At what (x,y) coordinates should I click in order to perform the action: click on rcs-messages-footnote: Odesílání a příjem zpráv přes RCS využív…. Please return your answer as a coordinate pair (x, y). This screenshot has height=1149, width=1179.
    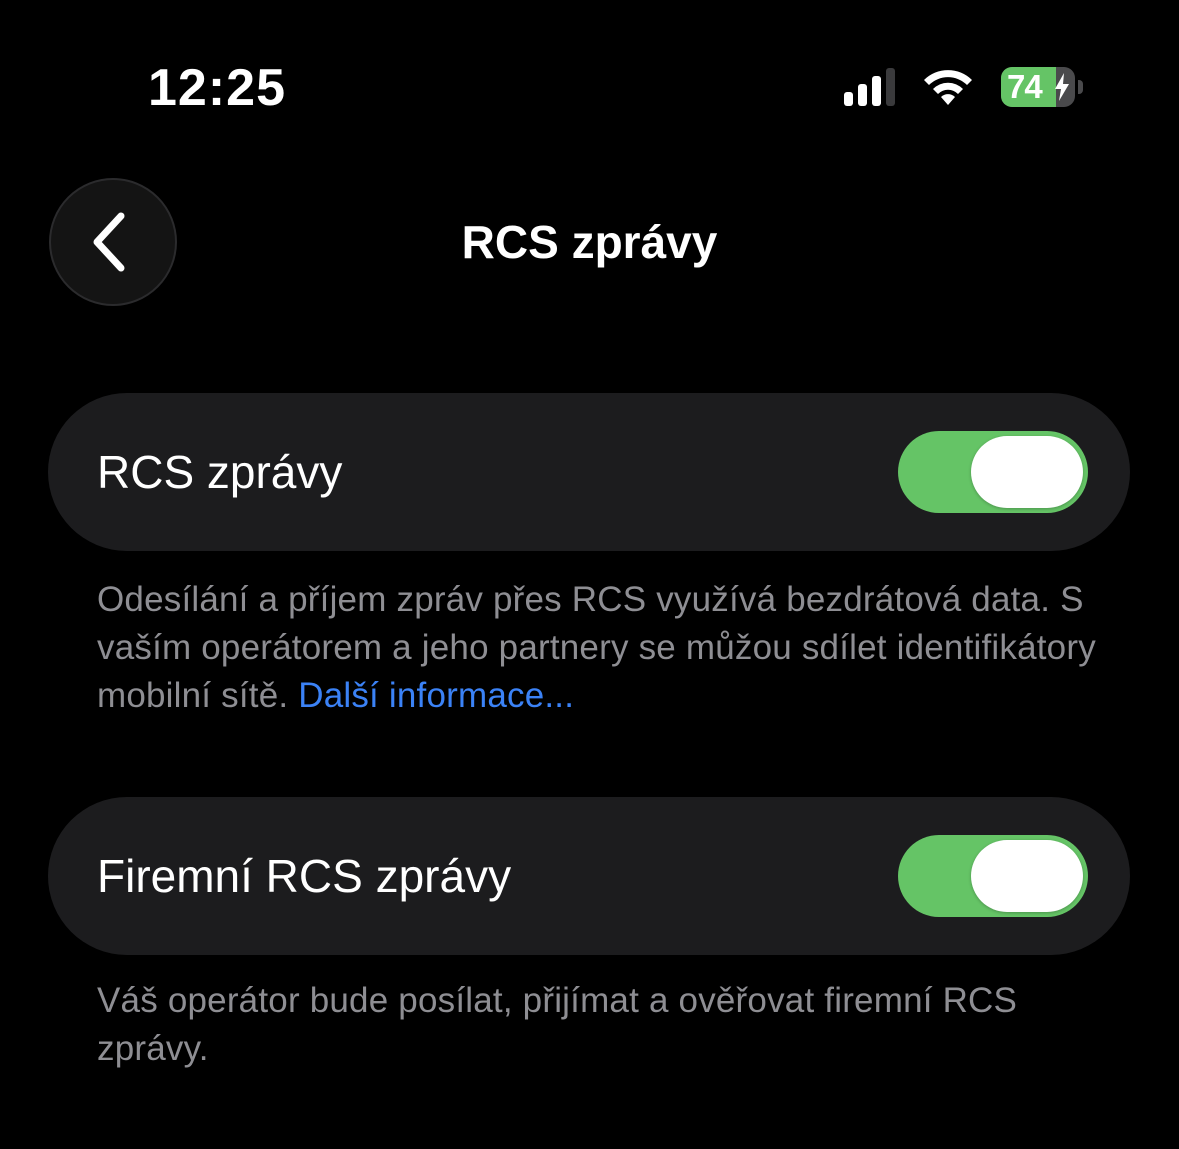
    Looking at the image, I should click on (597, 648).